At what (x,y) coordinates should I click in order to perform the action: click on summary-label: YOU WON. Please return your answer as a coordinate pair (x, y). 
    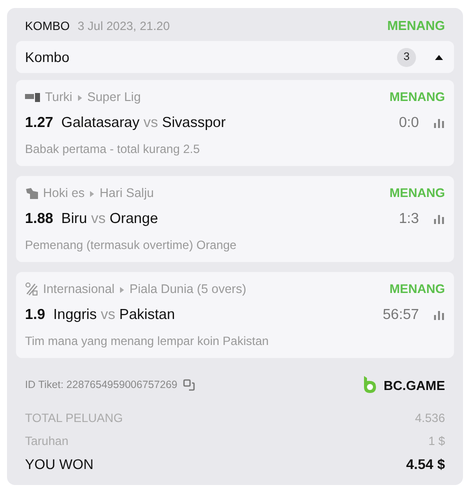
    Looking at the image, I should click on (59, 464).